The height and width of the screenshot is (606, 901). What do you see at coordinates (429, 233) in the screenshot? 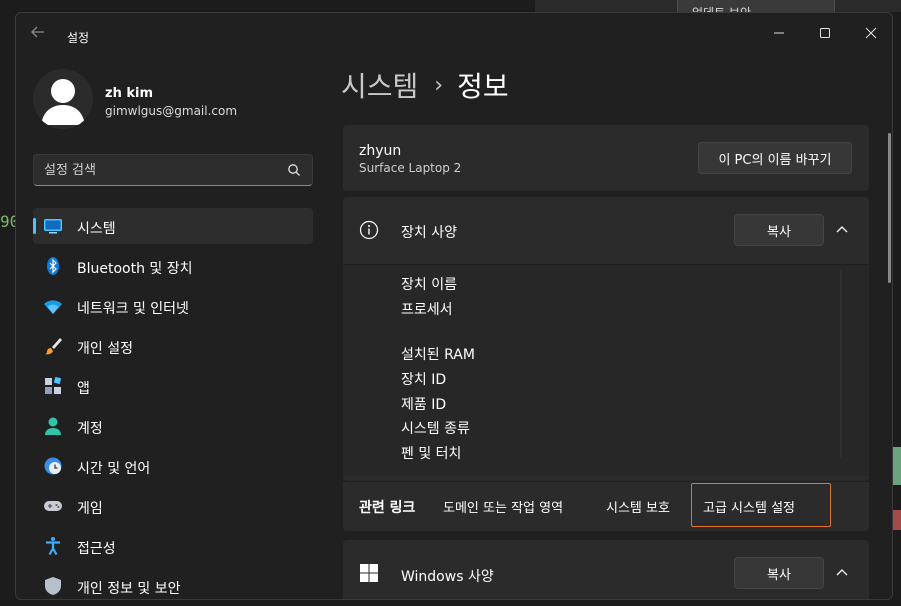
I see `device-specs-title: 장치 사양` at bounding box center [429, 233].